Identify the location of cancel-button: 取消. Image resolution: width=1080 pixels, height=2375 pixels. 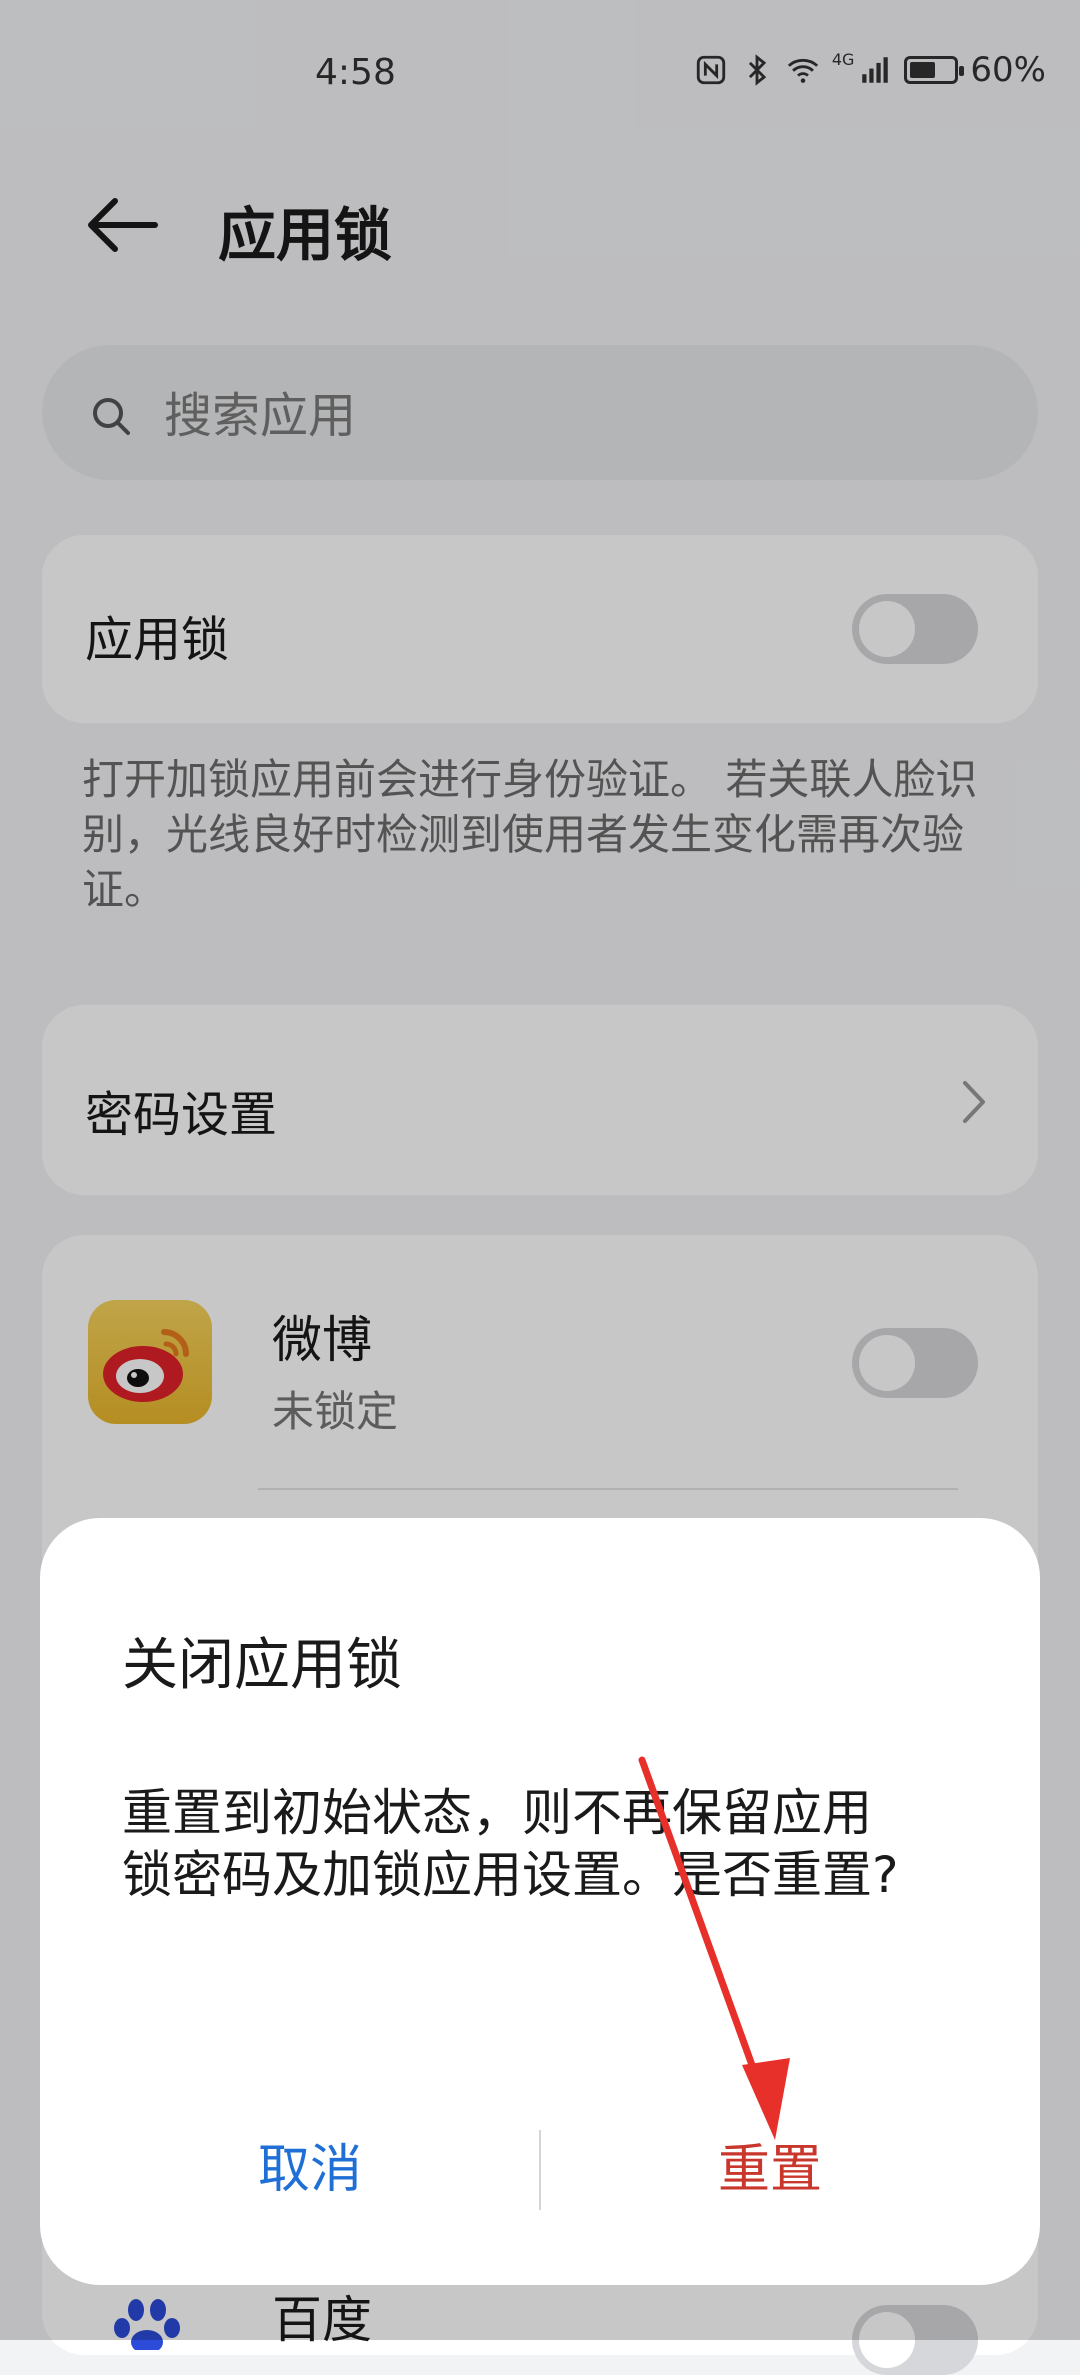
(310, 2170).